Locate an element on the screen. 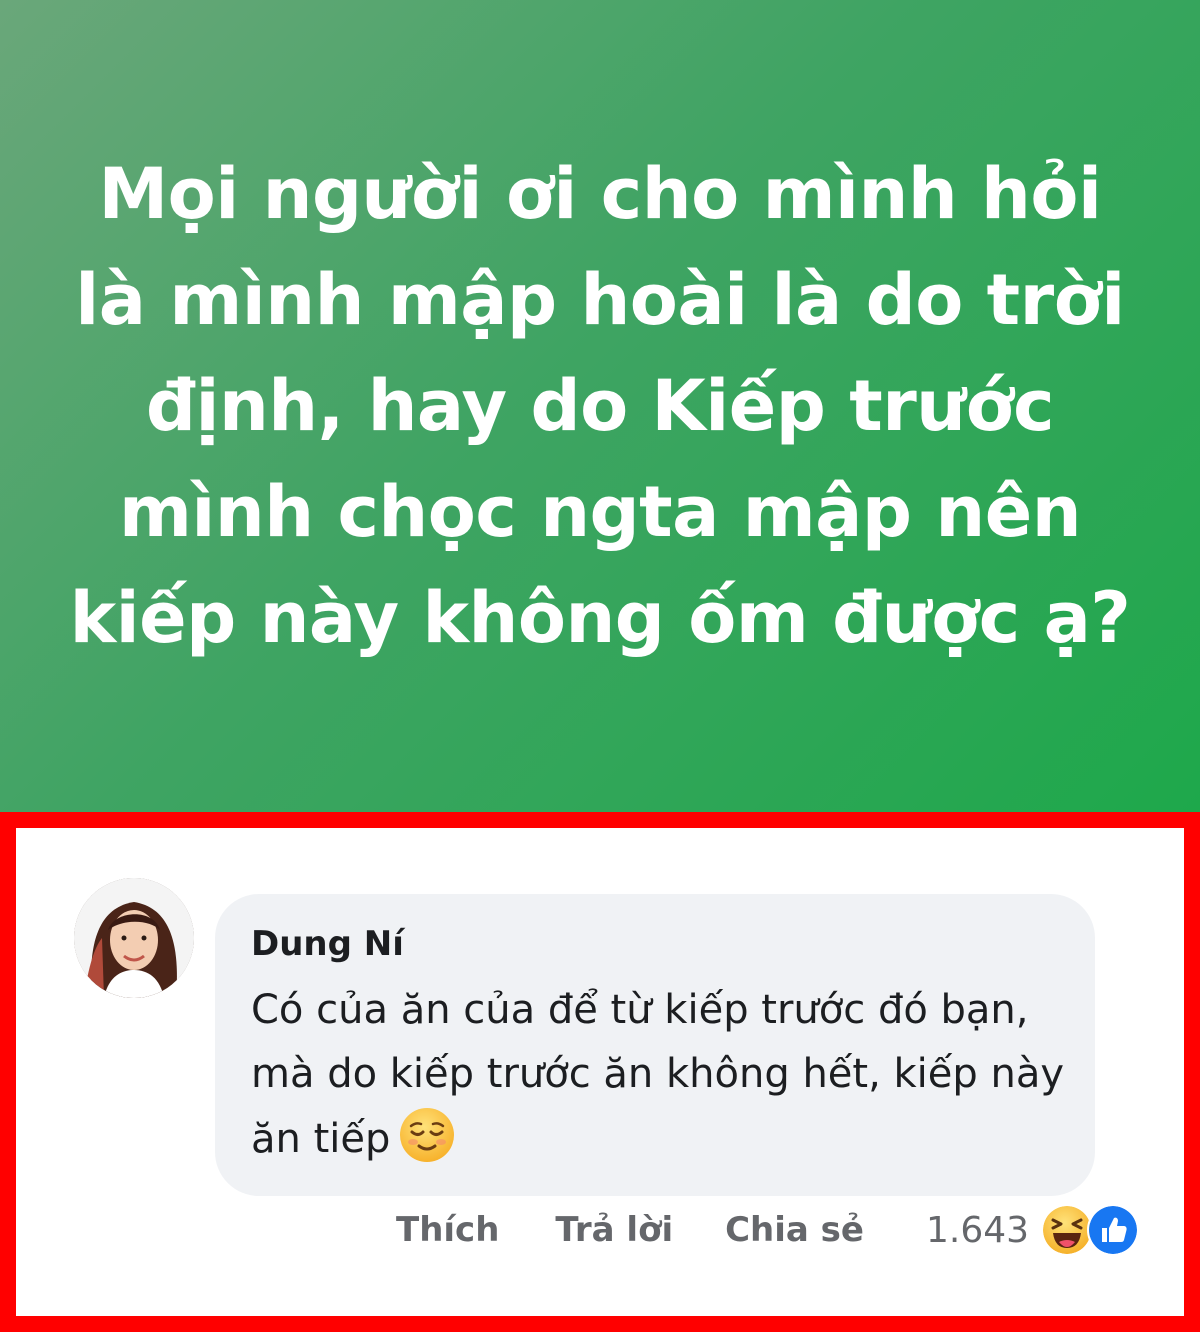 The width and height of the screenshot is (1200, 1332). like-icon is located at coordinates (1113, 1230).